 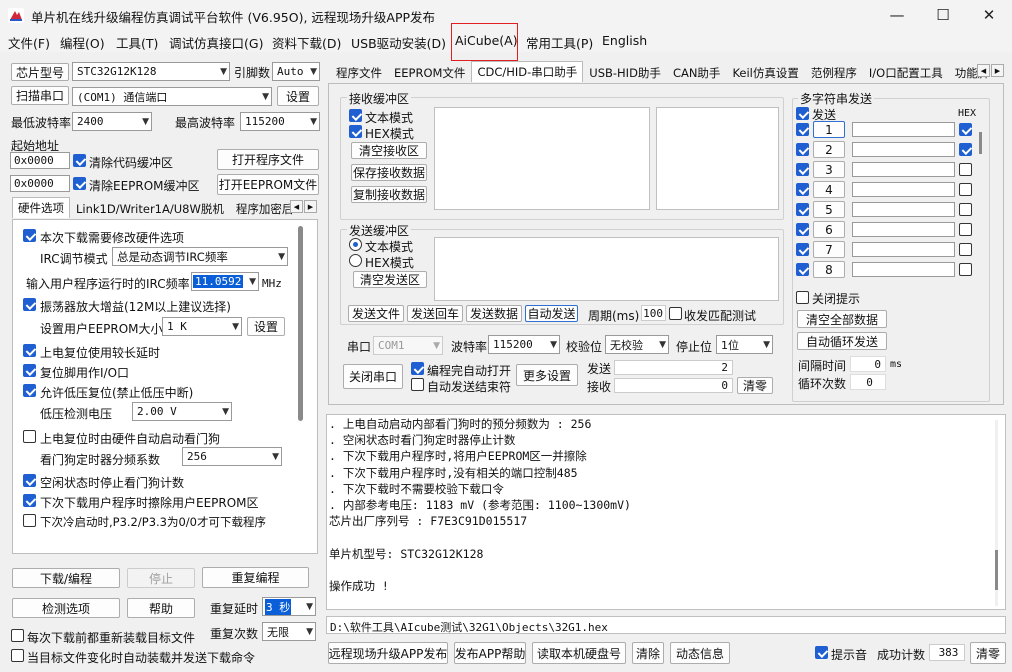 I want to click on clear-all-button: 清空全部数据, so click(x=842, y=319).